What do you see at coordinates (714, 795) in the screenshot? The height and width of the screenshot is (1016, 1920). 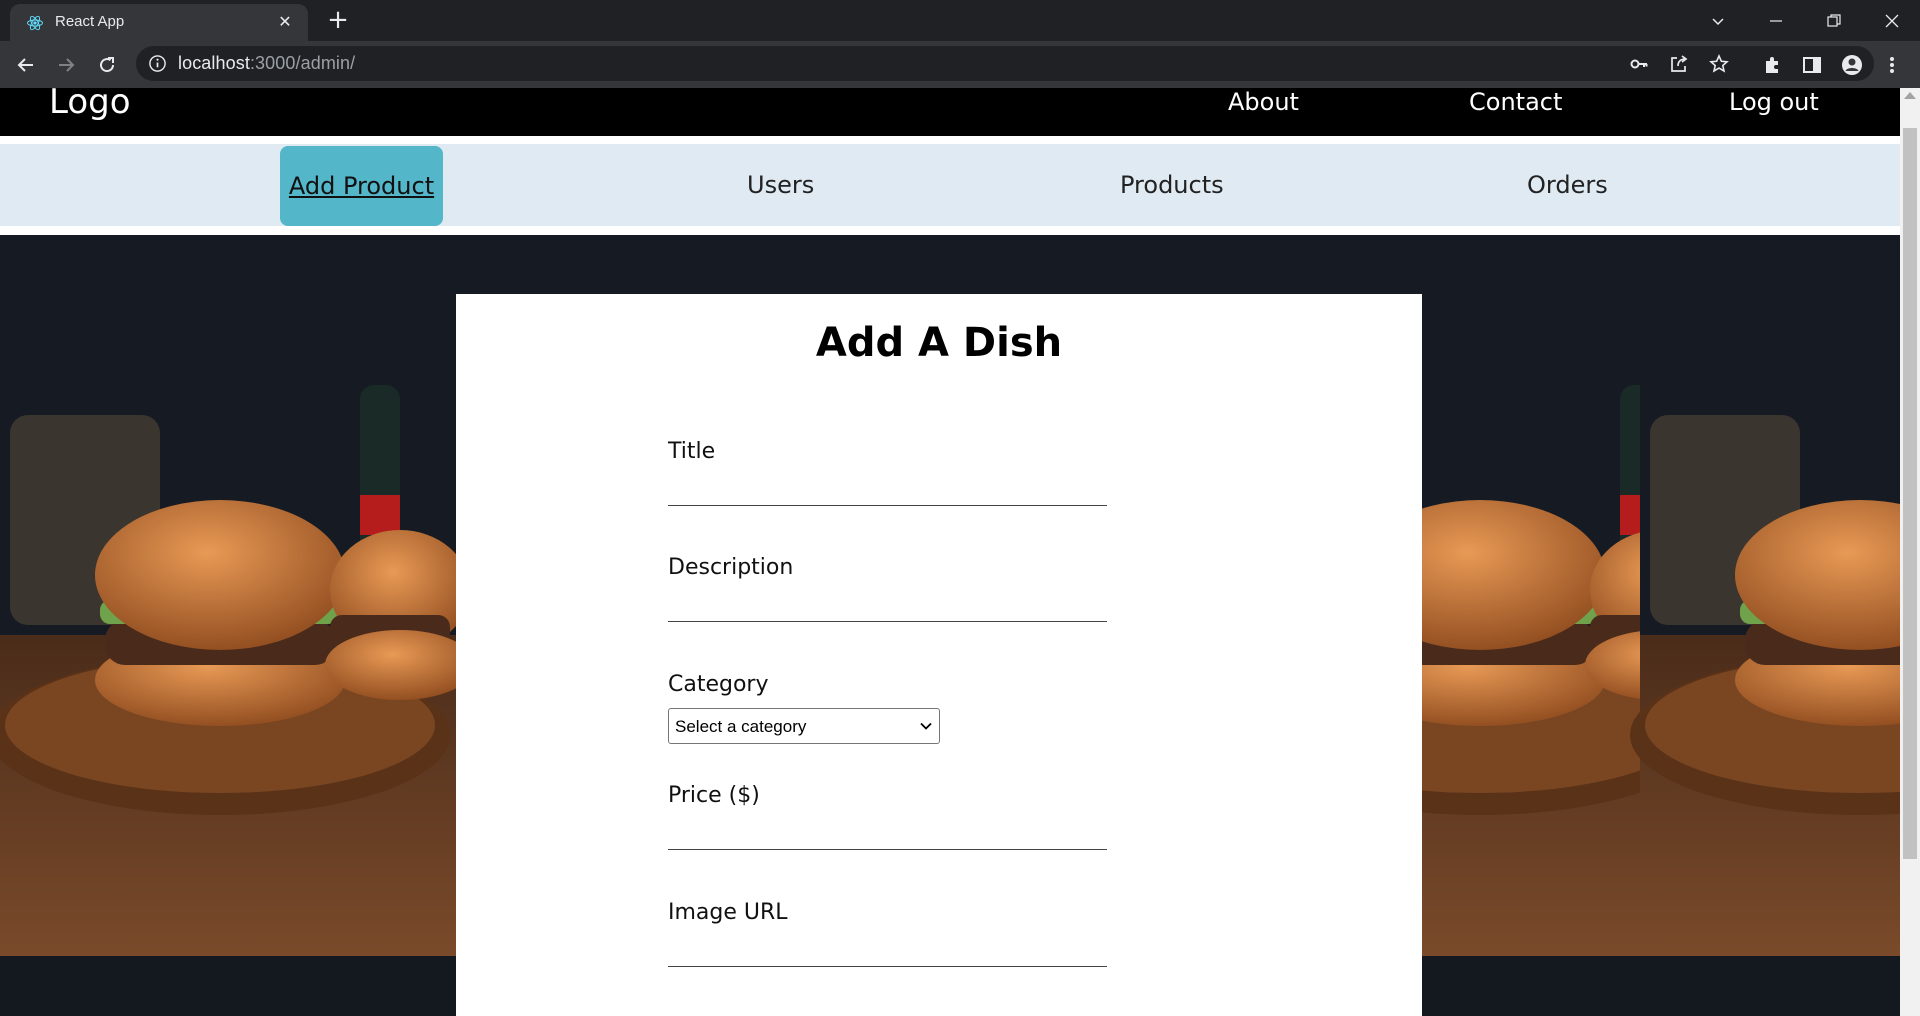 I see `price-label: Price ($)` at bounding box center [714, 795].